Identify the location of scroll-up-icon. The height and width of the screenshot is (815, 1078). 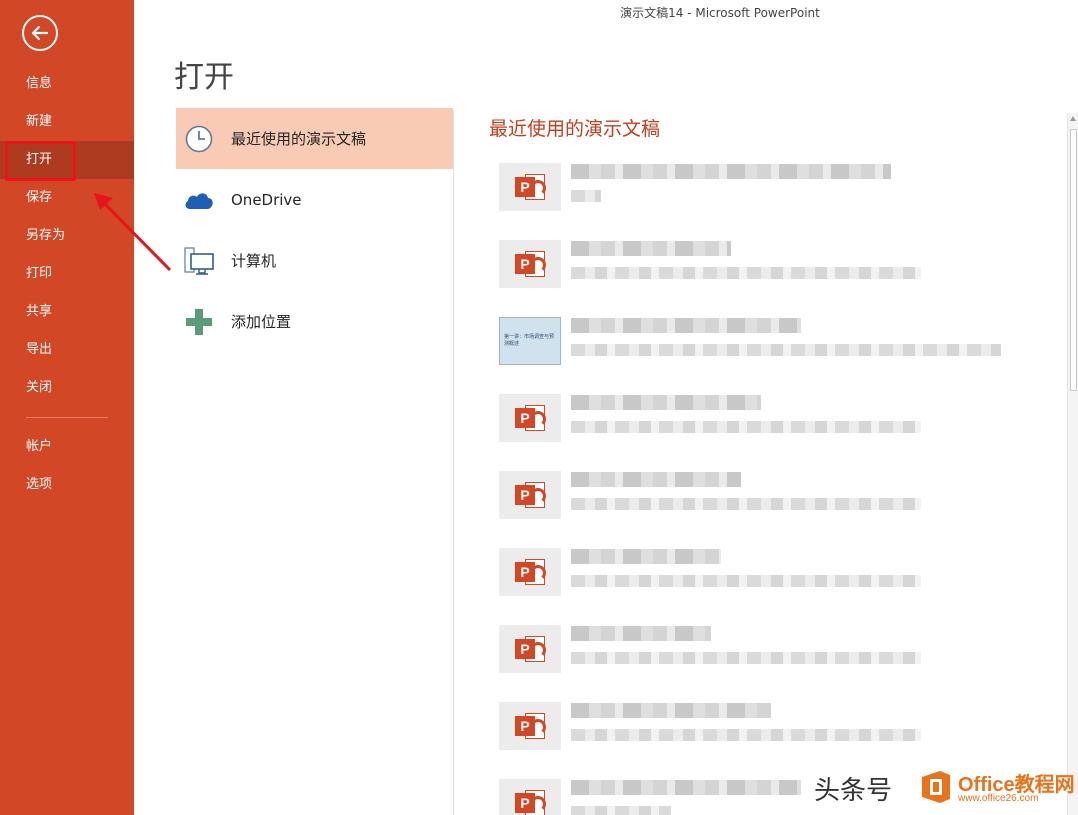
(1073, 118).